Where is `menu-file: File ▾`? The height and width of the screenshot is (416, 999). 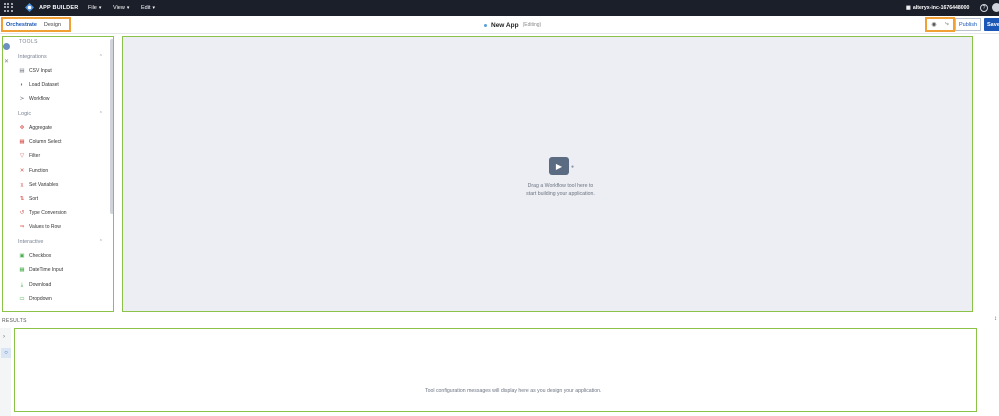 menu-file: File ▾ is located at coordinates (94, 8).